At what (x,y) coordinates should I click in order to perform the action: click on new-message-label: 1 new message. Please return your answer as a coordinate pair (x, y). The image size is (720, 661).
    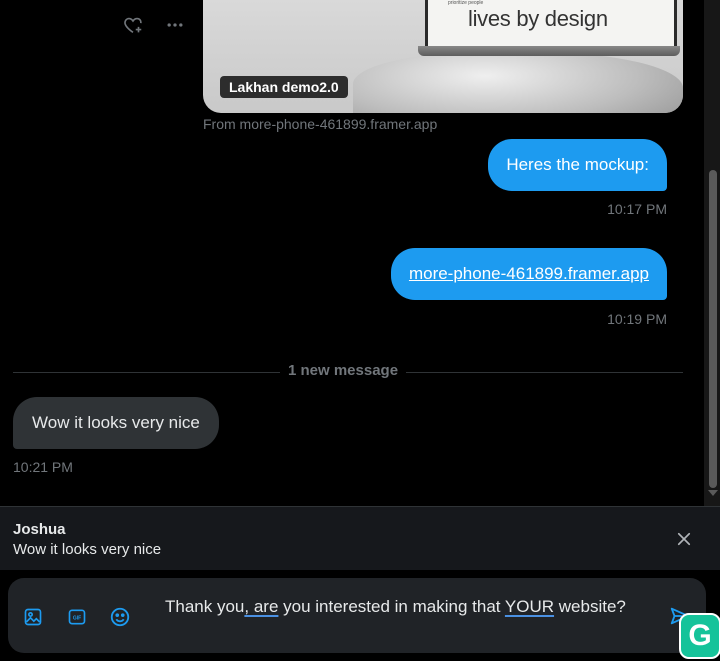
    Looking at the image, I should click on (343, 370).